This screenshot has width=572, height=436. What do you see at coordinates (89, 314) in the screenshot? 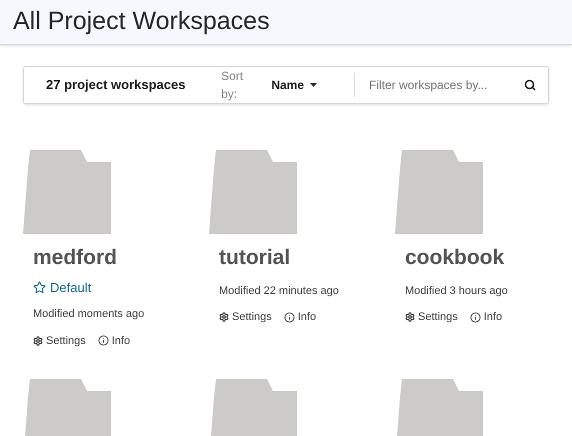
I see `modified-text: Modified moments ago` at bounding box center [89, 314].